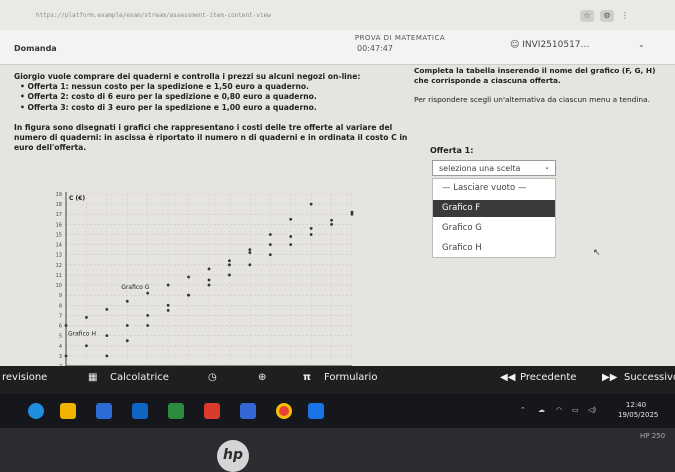  Describe the element at coordinates (575, 410) in the screenshot. I see `battery-icon: ▭` at that location.